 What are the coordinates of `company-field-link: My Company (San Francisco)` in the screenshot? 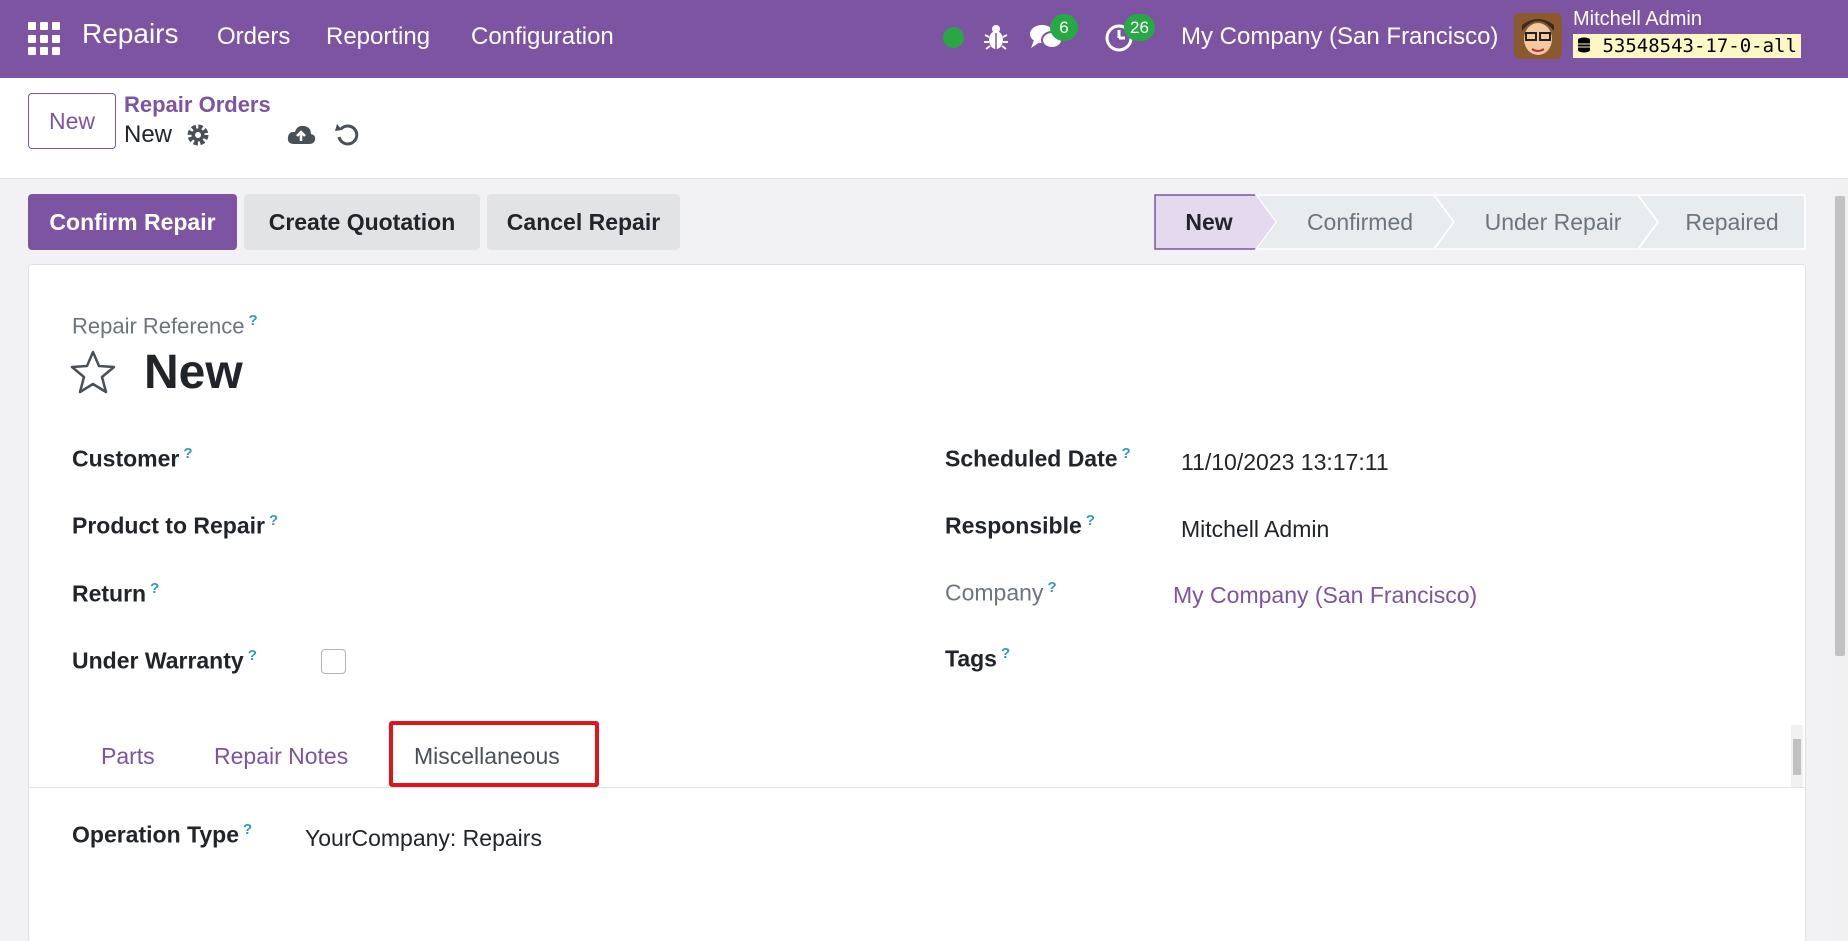 It's located at (1325, 595).